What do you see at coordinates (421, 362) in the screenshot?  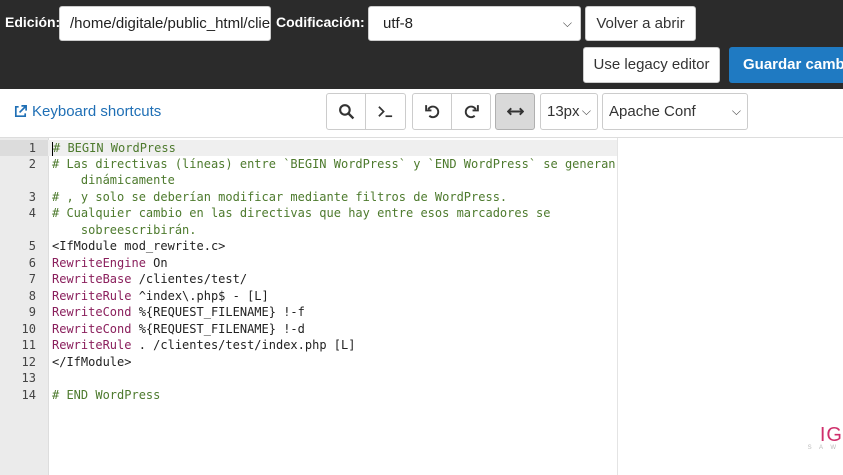 I see `code-line: 12 </IfModule>` at bounding box center [421, 362].